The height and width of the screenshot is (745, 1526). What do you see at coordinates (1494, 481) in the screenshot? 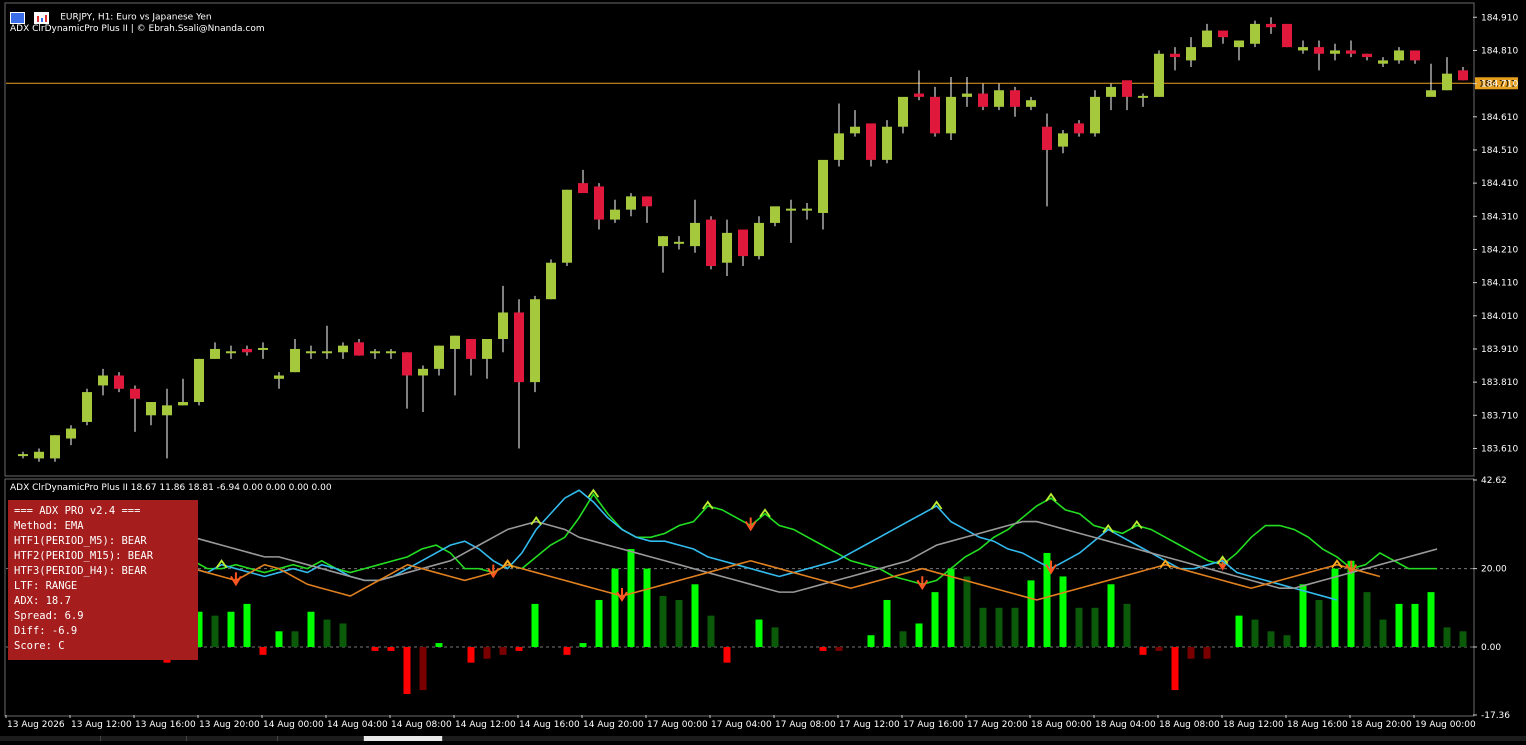
I see `indicator-axis-label: 42.62` at bounding box center [1494, 481].